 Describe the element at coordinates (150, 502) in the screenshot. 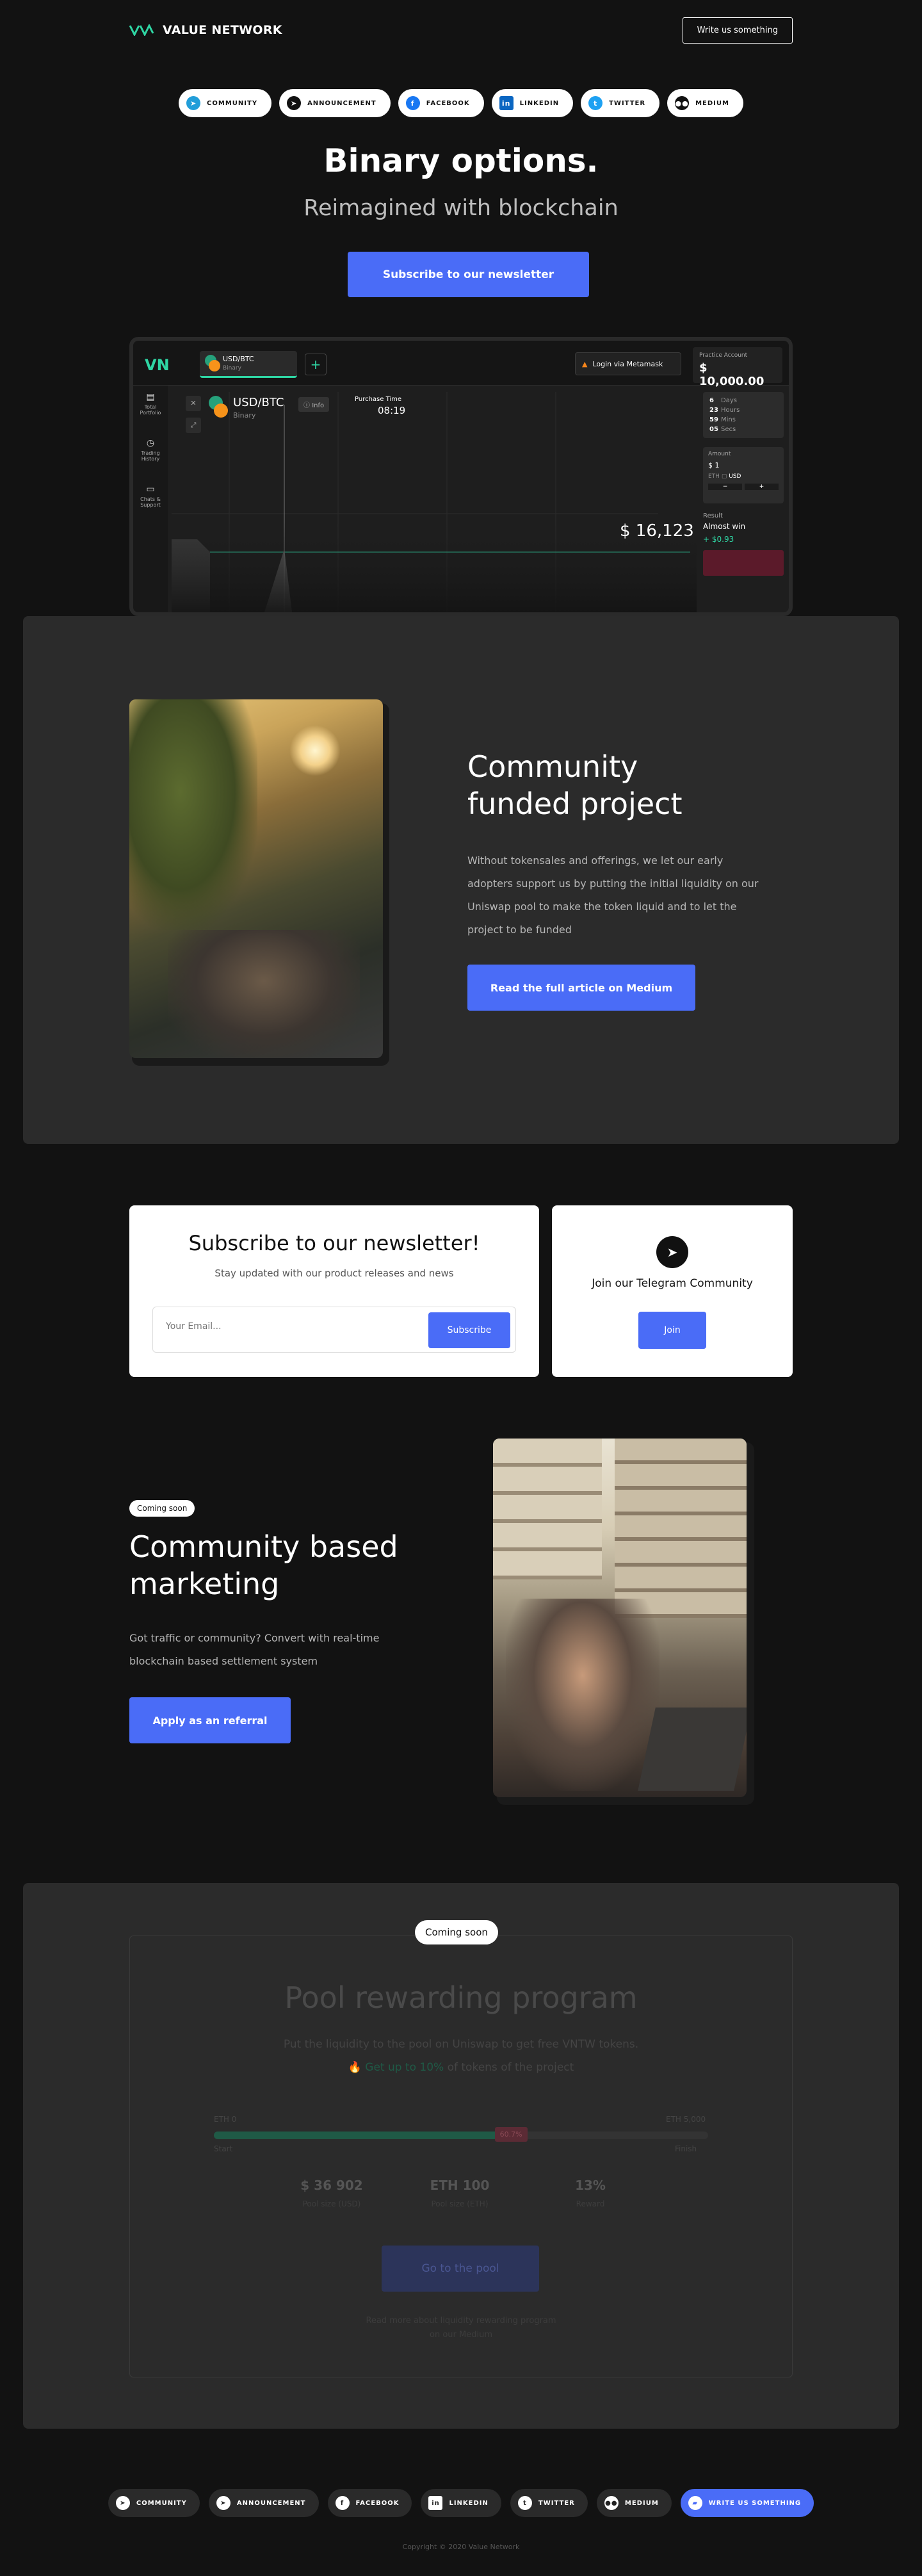

I see `sidebar-label: Chats & Support` at that location.